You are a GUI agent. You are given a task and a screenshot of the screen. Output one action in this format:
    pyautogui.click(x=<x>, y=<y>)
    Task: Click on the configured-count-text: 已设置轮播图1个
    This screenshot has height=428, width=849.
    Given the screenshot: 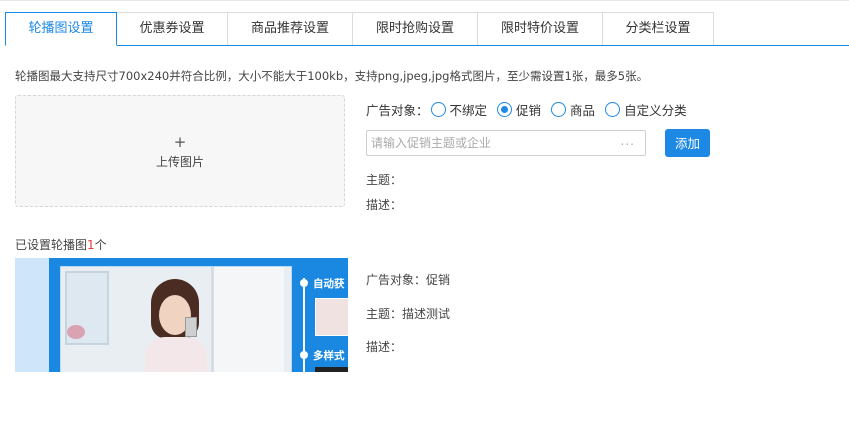 What is the action you would take?
    pyautogui.click(x=61, y=244)
    